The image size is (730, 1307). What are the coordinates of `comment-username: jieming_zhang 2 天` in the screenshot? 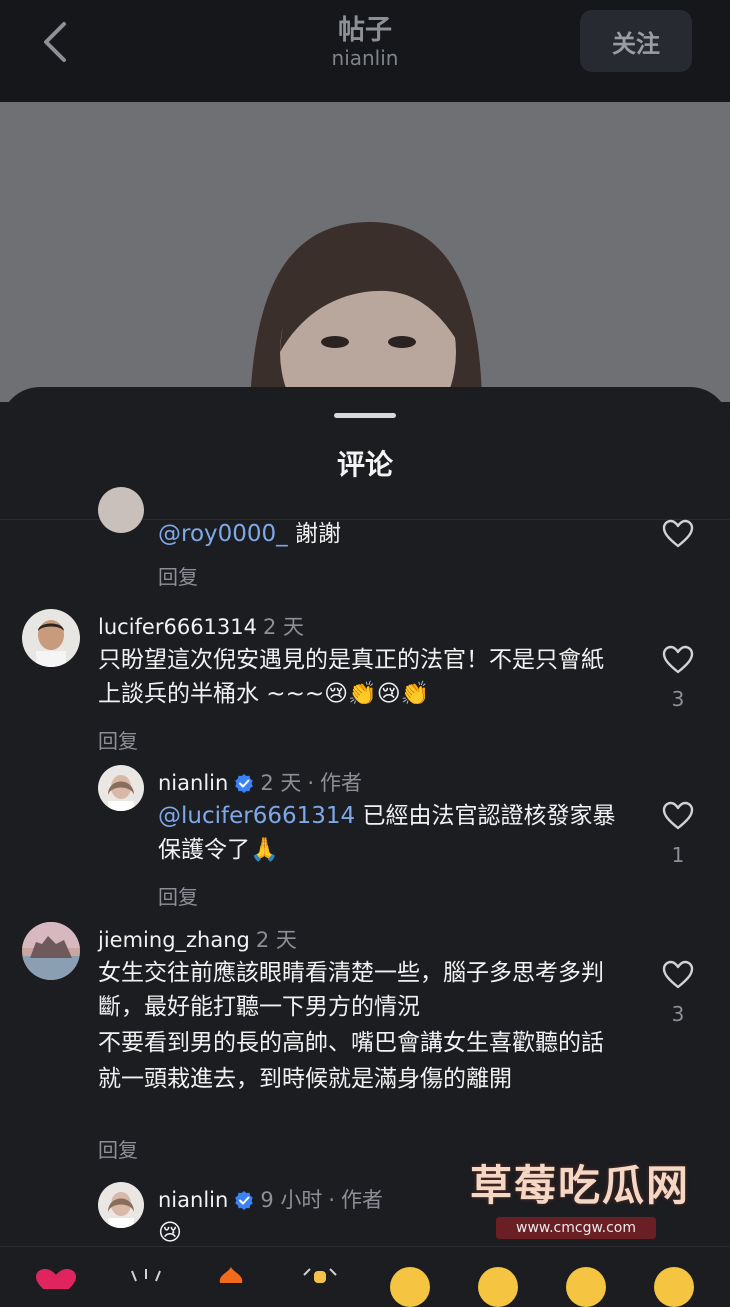 It's located at (197, 939).